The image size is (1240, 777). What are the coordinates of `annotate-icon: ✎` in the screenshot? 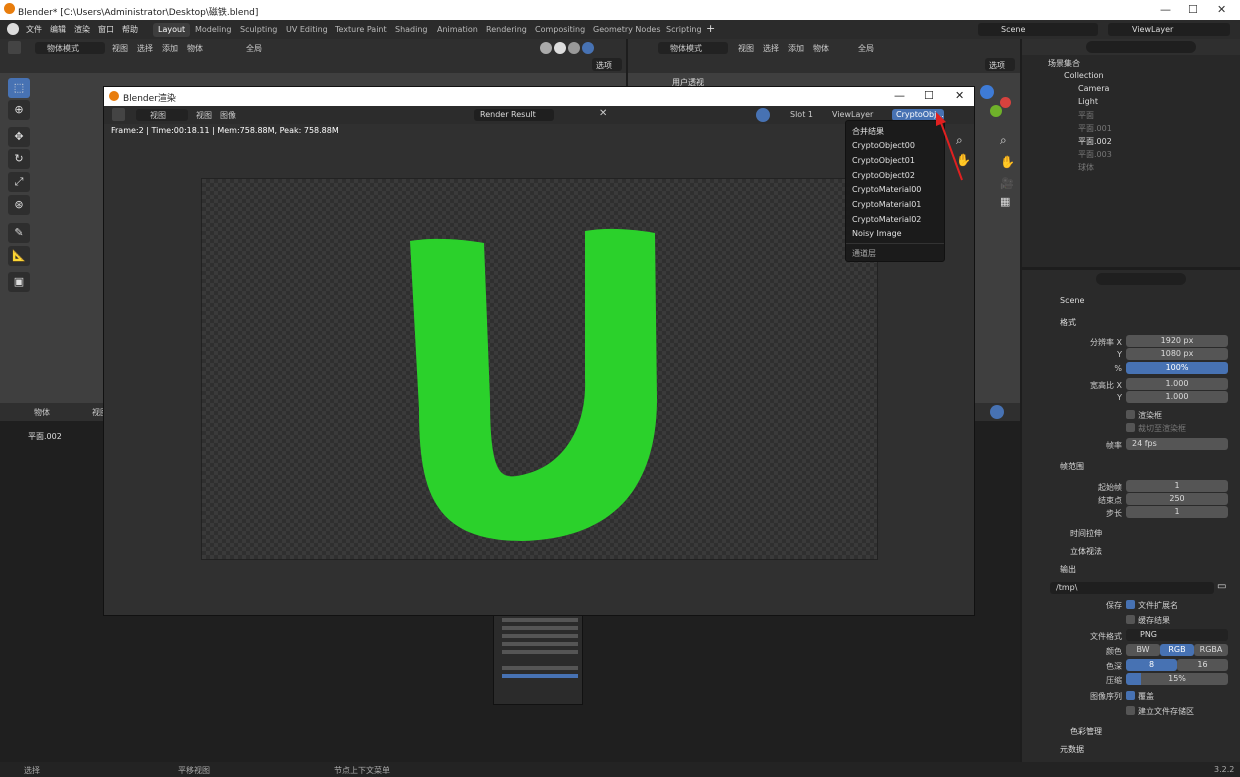 It's located at (19, 233).